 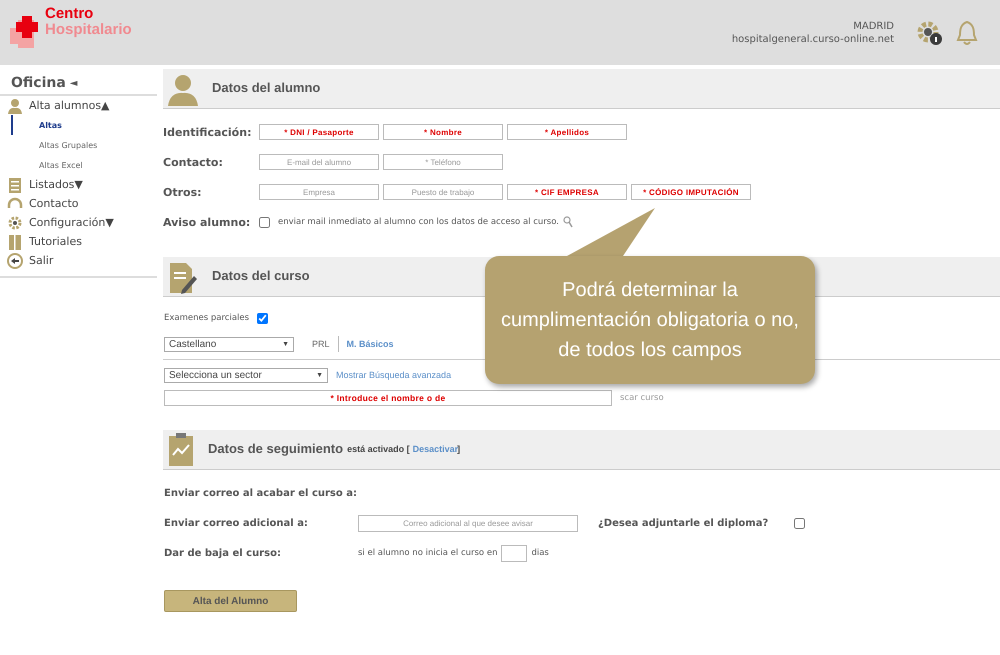 What do you see at coordinates (458, 449) in the screenshot?
I see `bracket-text: ]` at bounding box center [458, 449].